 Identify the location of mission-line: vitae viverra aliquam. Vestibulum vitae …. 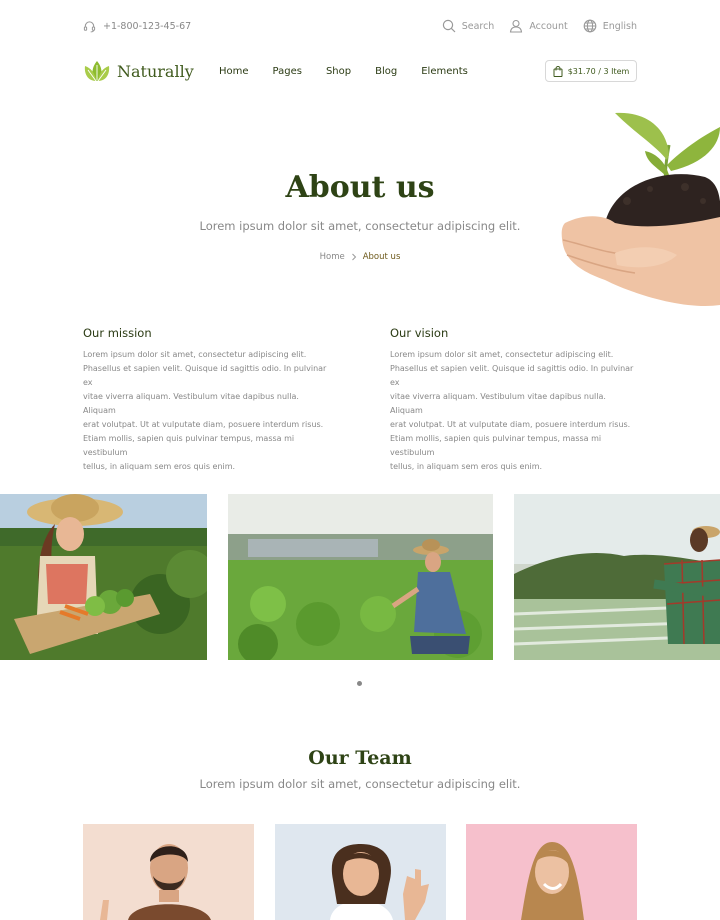
(191, 403).